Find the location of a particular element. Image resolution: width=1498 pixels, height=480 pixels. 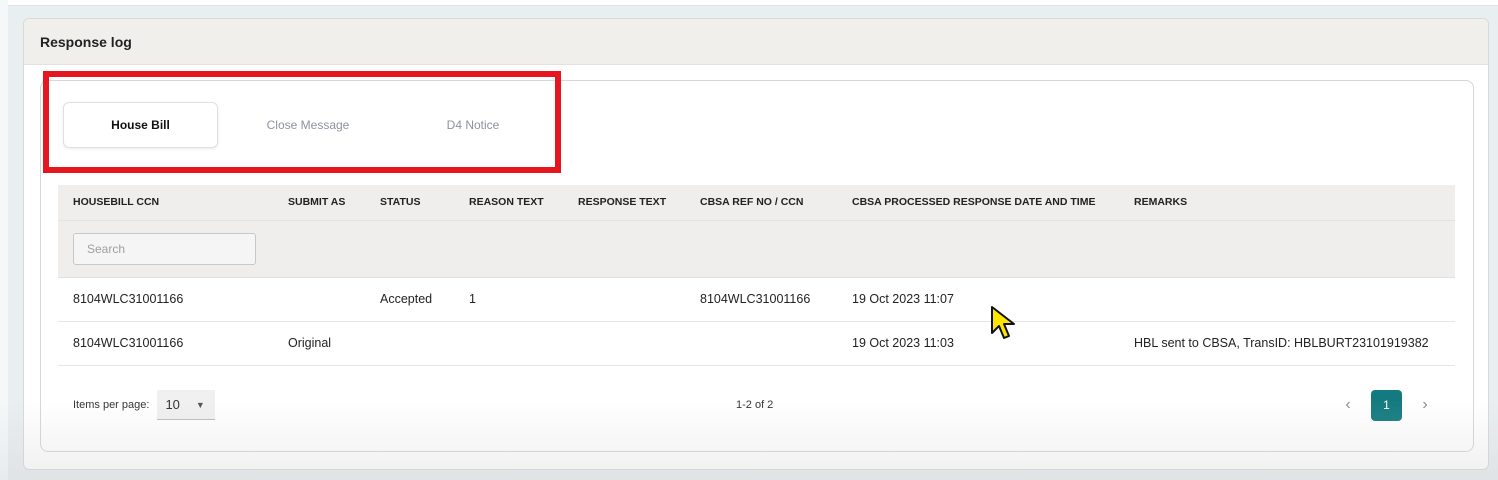

mouse-cursor-icon is located at coordinates (1003, 322).